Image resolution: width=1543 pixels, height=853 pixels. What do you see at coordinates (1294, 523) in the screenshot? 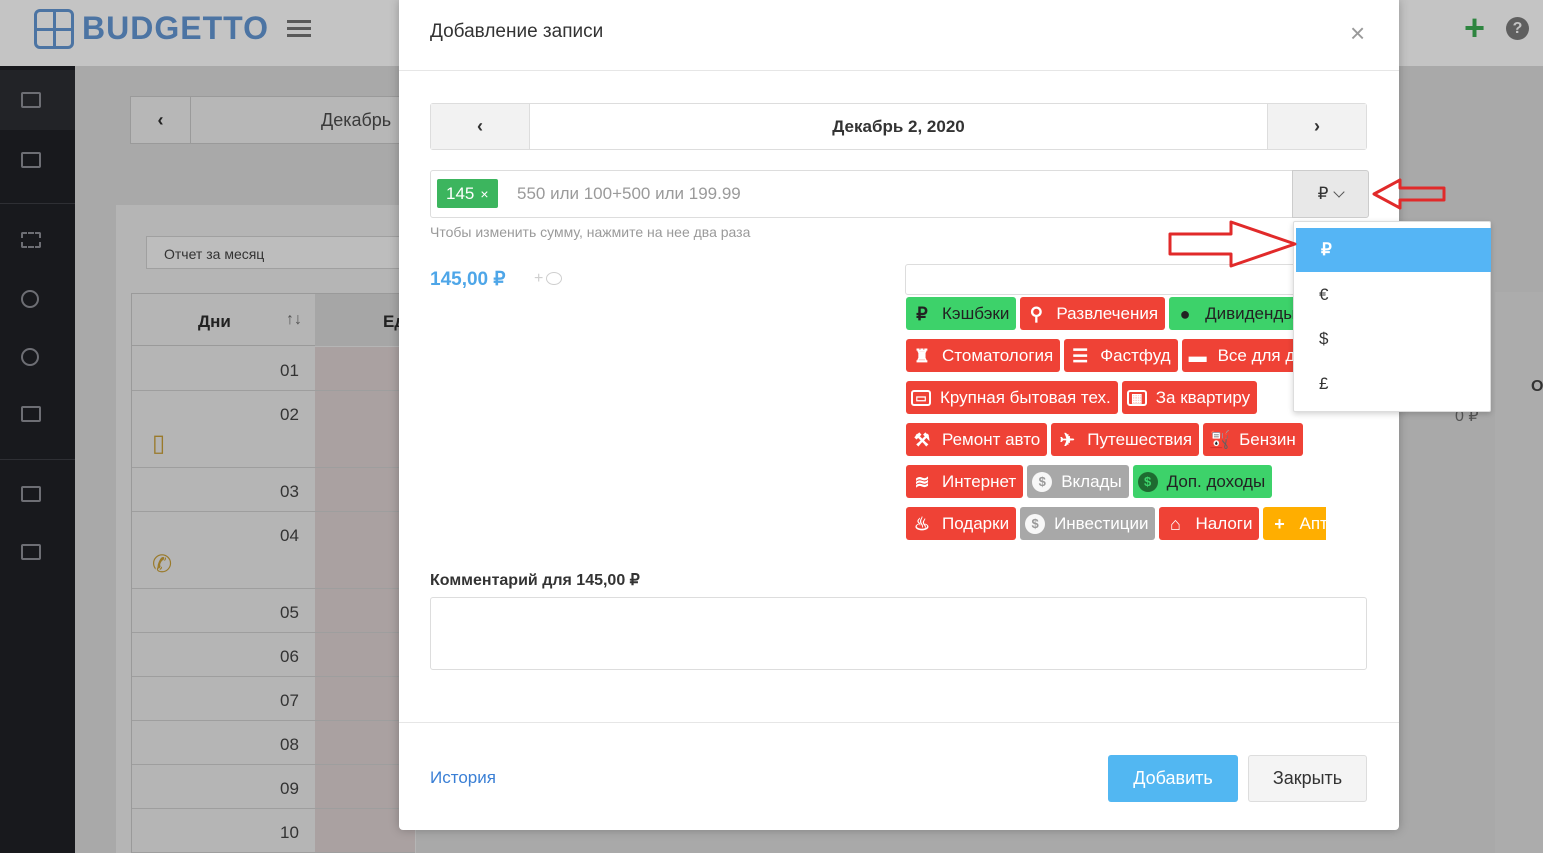
I see `category-chip: + Аптеки` at bounding box center [1294, 523].